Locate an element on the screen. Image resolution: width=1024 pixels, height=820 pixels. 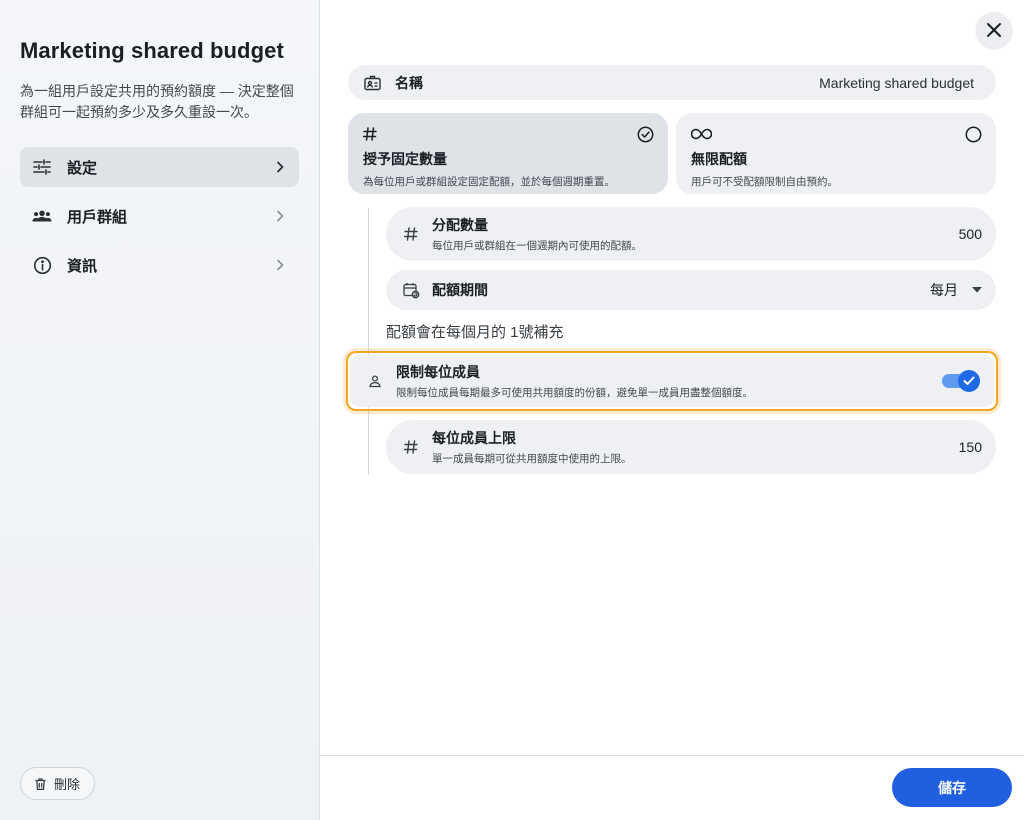
option-subtitle: 用戶可不受配額限制自由預約。 is located at coordinates (764, 182).